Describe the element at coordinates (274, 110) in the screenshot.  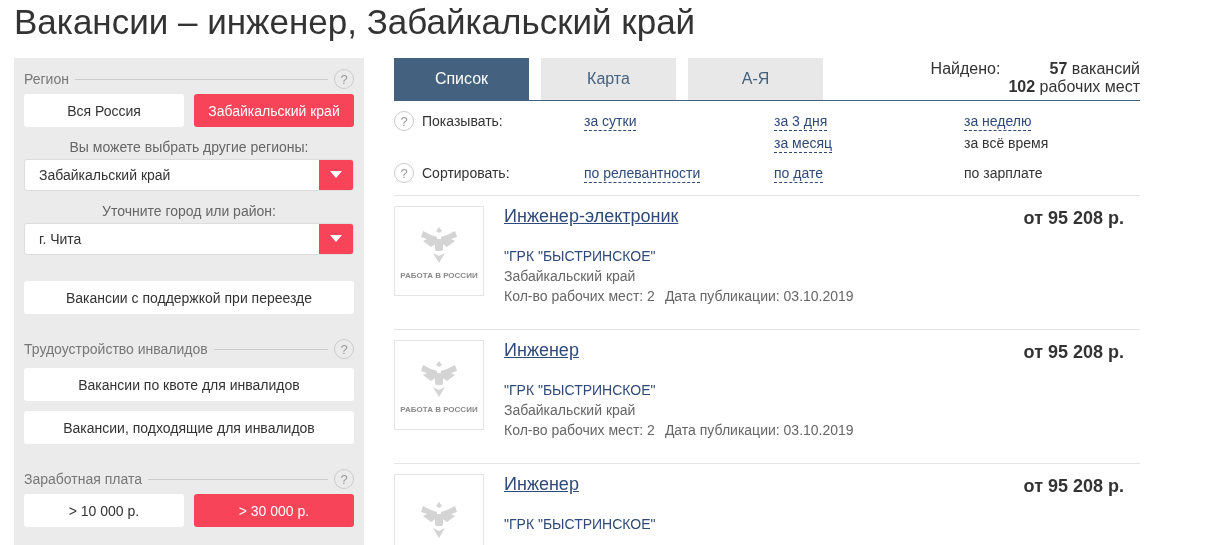
I see `filter-toggle: Забайкальский край` at that location.